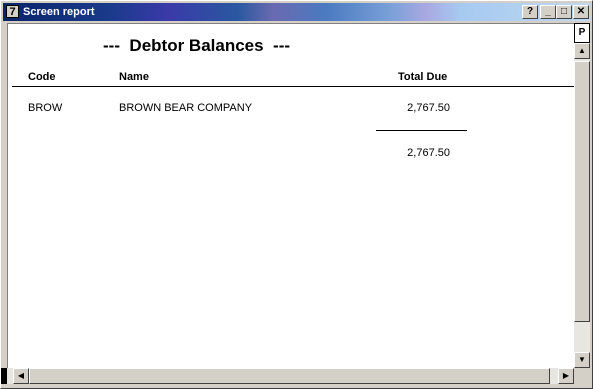  What do you see at coordinates (59, 12) in the screenshot?
I see `window-title: Screen report` at bounding box center [59, 12].